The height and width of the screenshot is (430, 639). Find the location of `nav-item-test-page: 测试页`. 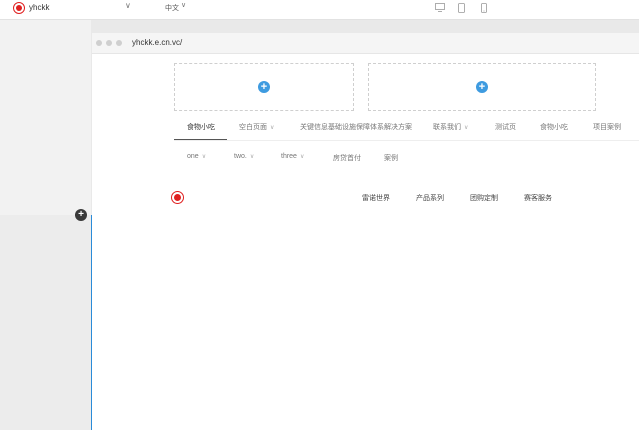

nav-item-test-page: 测试页 is located at coordinates (505, 127).